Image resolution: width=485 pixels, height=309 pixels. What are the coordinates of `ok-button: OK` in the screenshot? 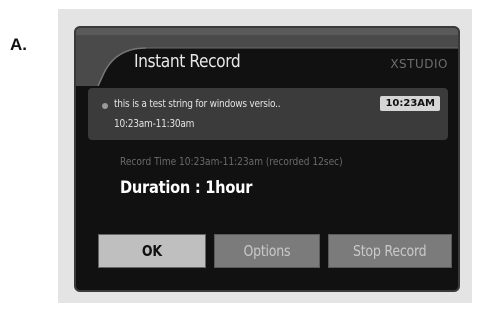 It's located at (152, 251).